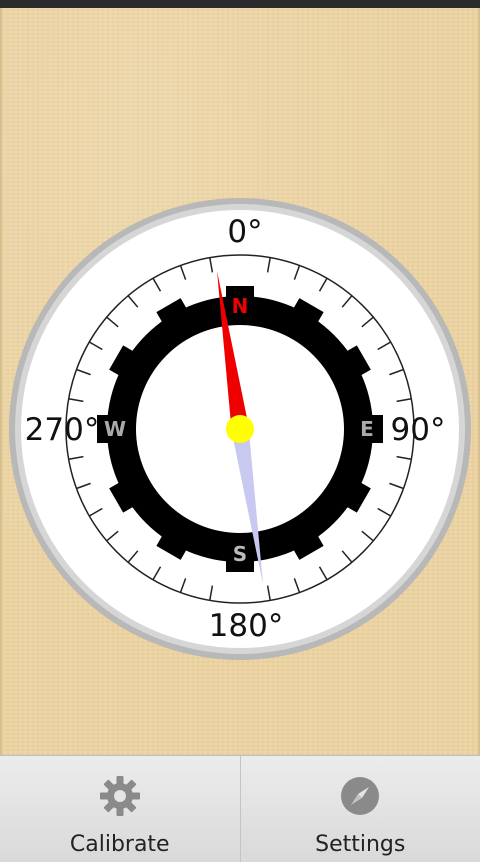 The width and height of the screenshot is (480, 862). What do you see at coordinates (360, 844) in the screenshot?
I see `settings-label: Settings` at bounding box center [360, 844].